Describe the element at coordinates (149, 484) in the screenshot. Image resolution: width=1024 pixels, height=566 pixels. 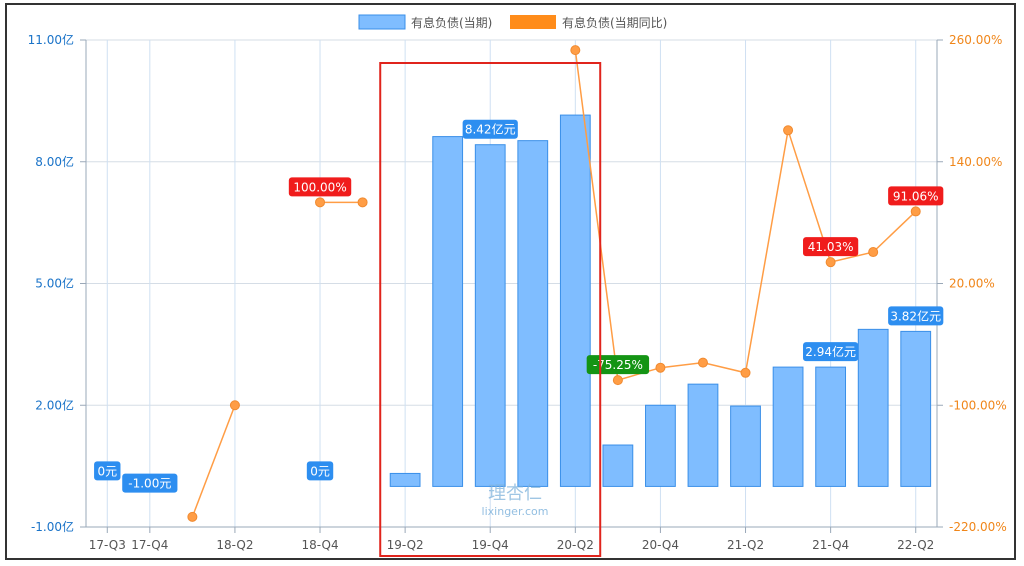
I see `data-label: -1.00元` at that location.